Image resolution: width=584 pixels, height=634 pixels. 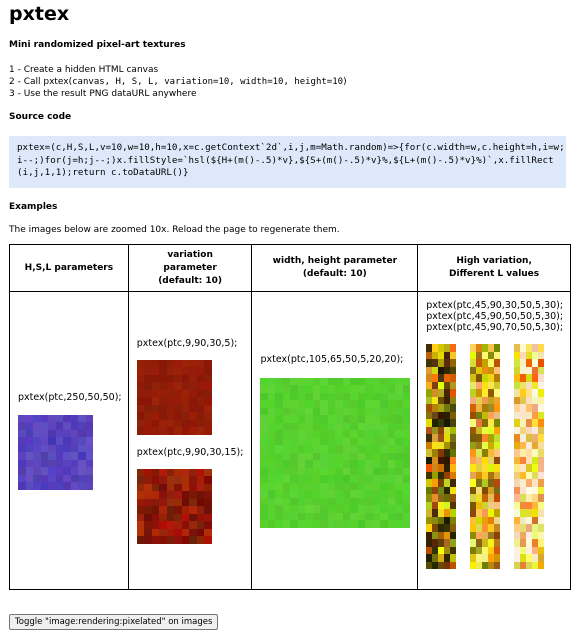 I want to click on texture-image, so click(x=55, y=452).